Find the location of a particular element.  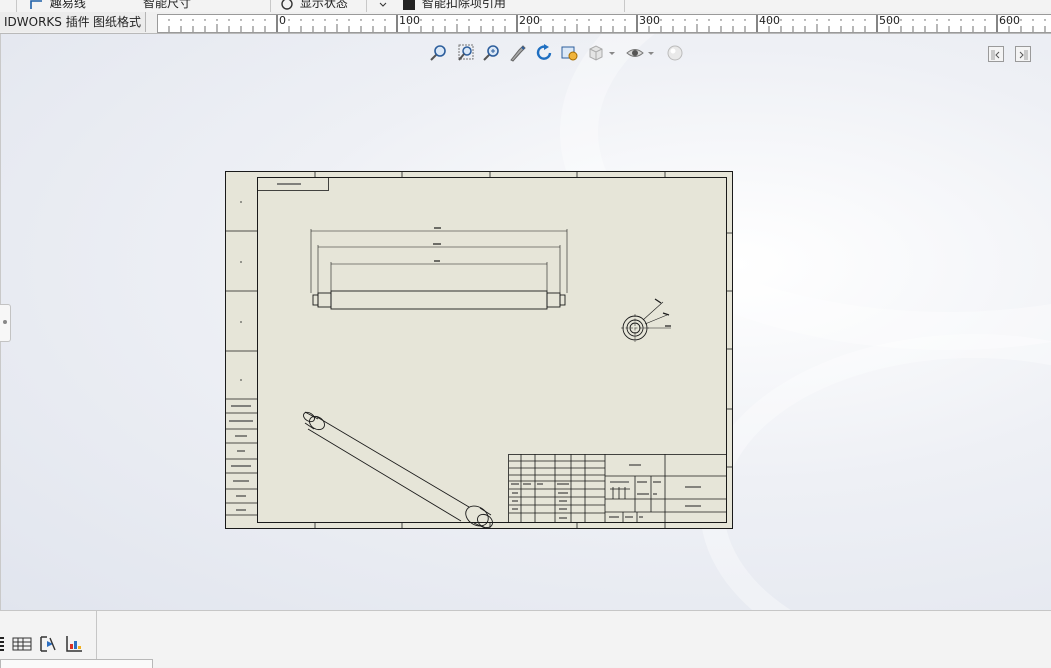

display-state-label: 显示状态 is located at coordinates (323, 5).